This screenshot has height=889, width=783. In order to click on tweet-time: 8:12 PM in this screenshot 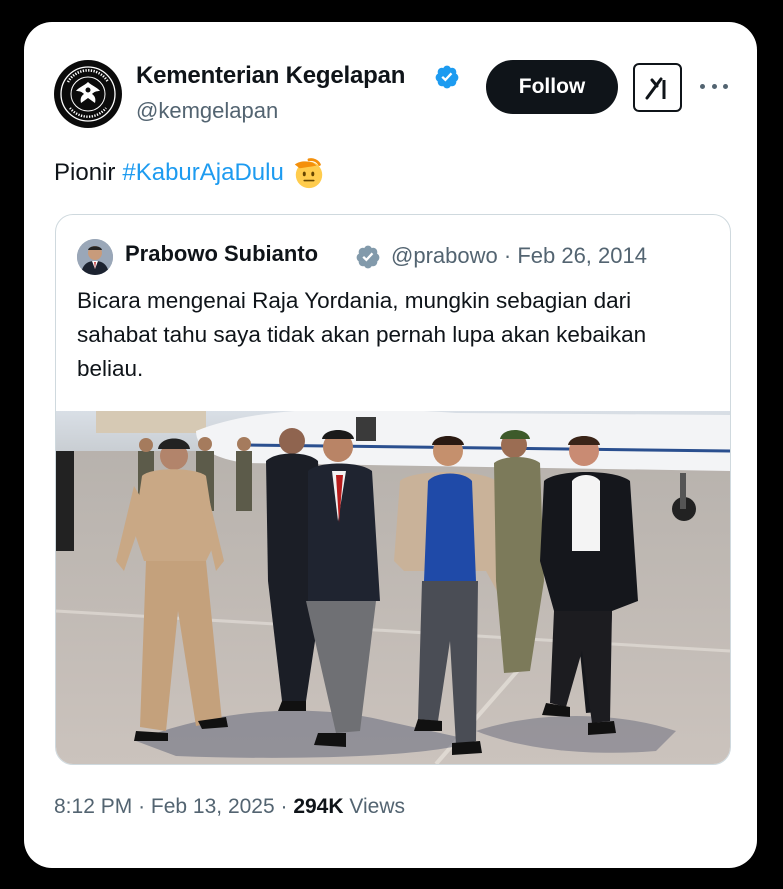, I will do `click(93, 806)`.